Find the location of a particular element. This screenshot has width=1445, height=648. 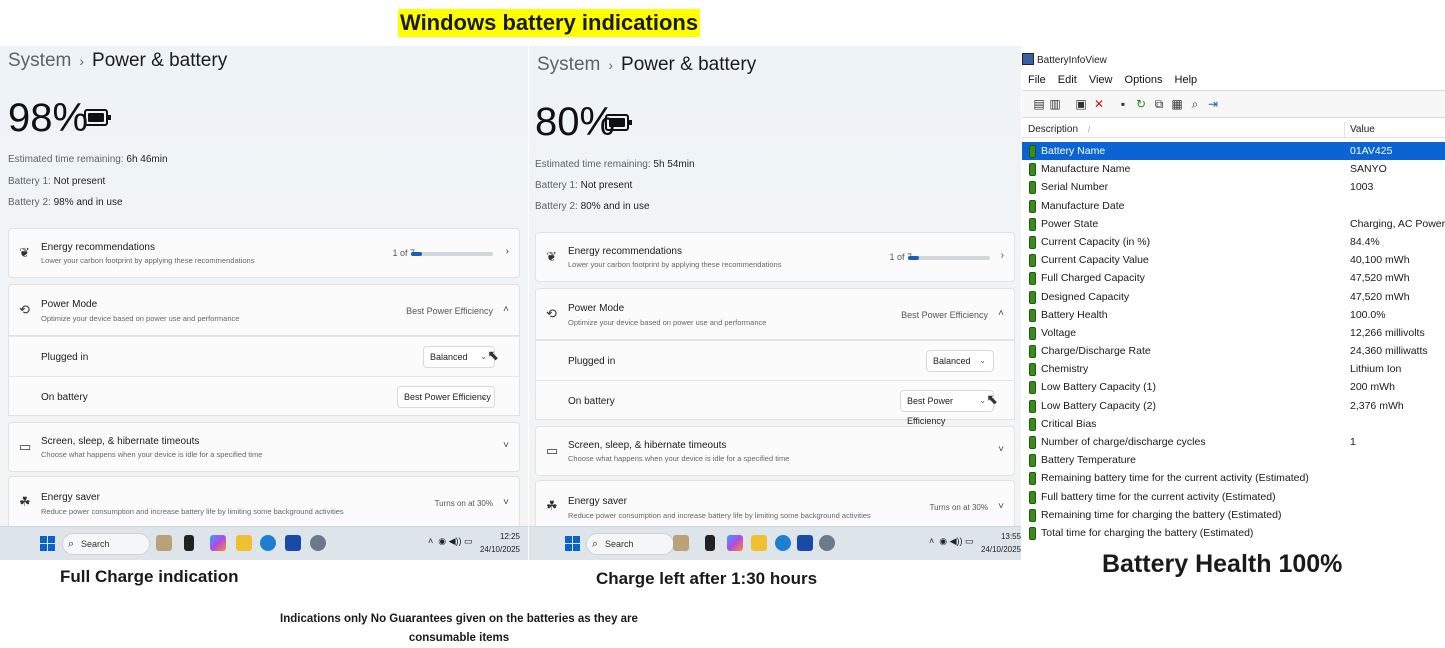

table-row: Low Battery Capacity (2) 2,376 mWh is located at coordinates (1233, 406).